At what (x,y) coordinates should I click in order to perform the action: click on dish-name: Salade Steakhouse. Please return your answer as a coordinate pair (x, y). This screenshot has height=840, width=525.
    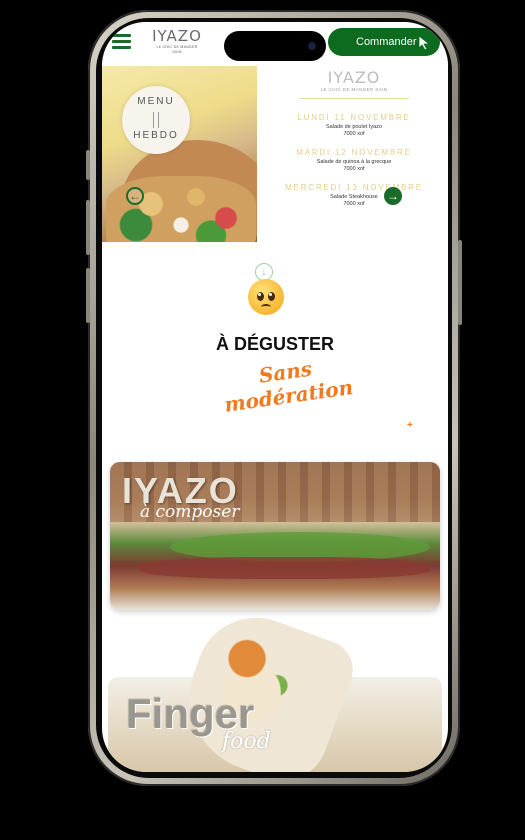
    Looking at the image, I should click on (354, 197).